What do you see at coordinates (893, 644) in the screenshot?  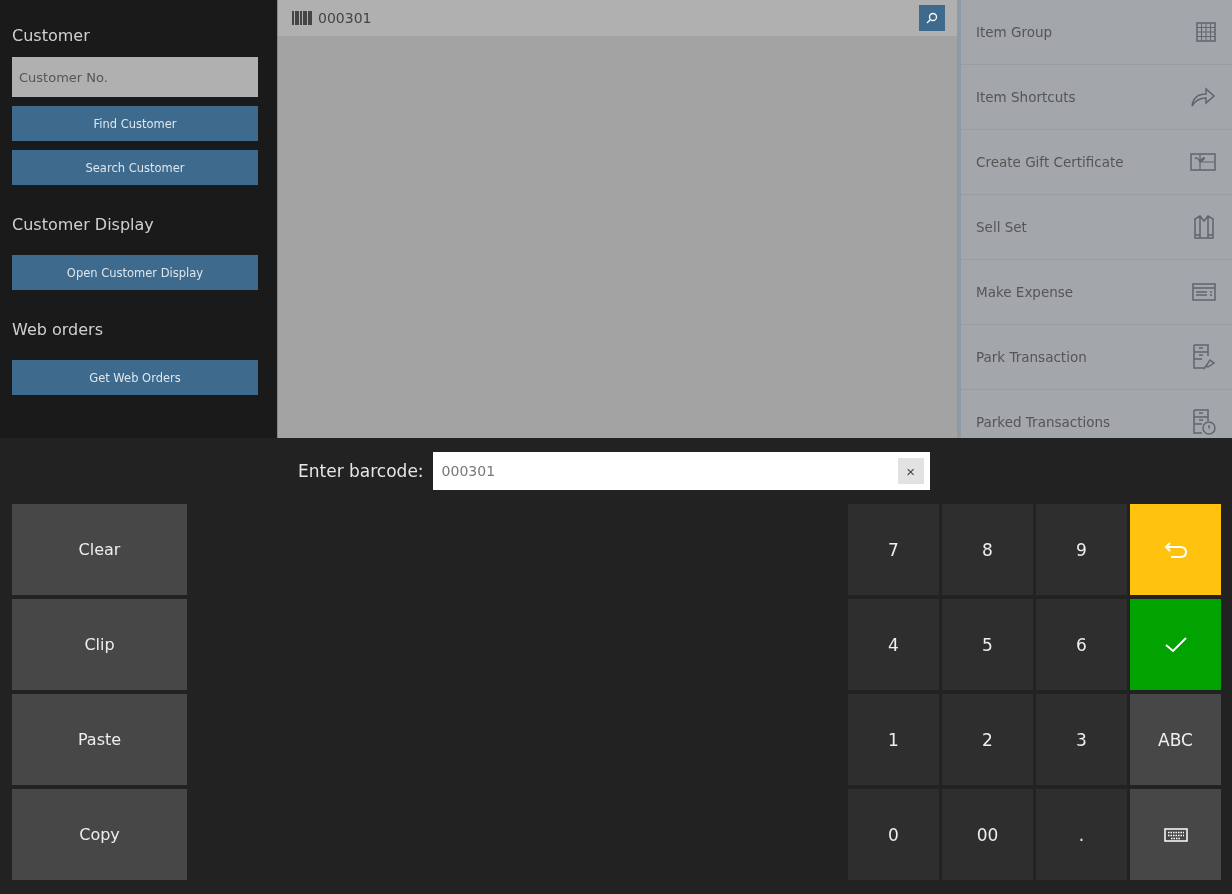 I see `digit-key: 4` at bounding box center [893, 644].